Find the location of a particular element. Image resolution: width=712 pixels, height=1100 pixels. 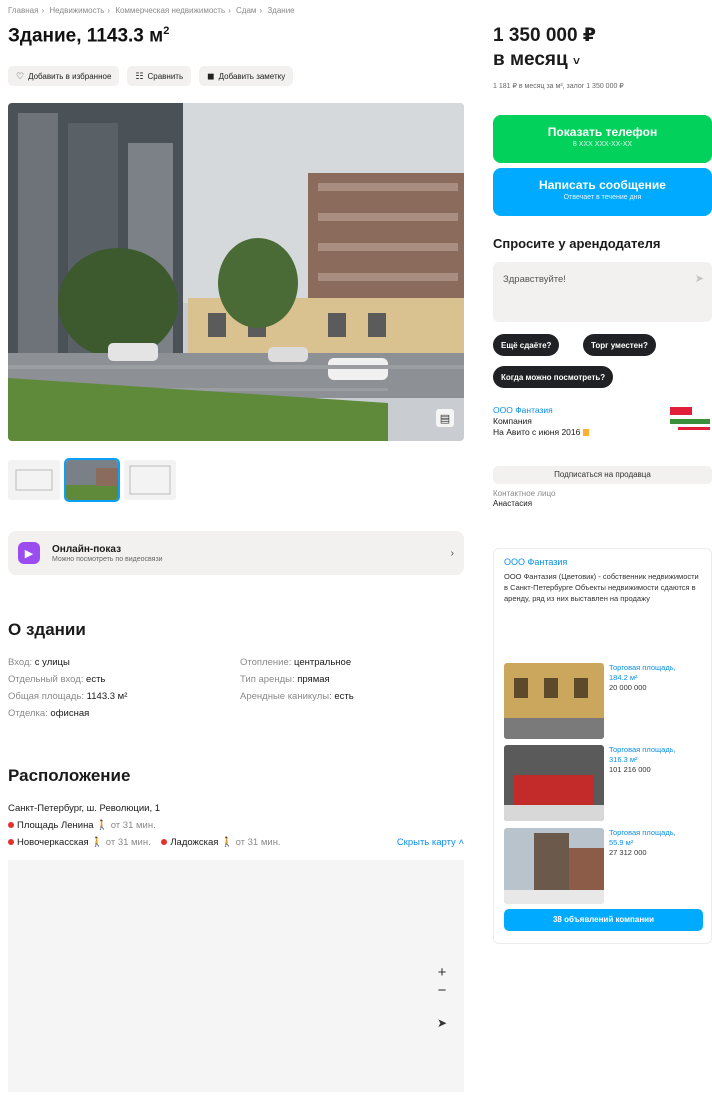

ask-landlord-title: Спросите у арендодателя is located at coordinates (577, 243).